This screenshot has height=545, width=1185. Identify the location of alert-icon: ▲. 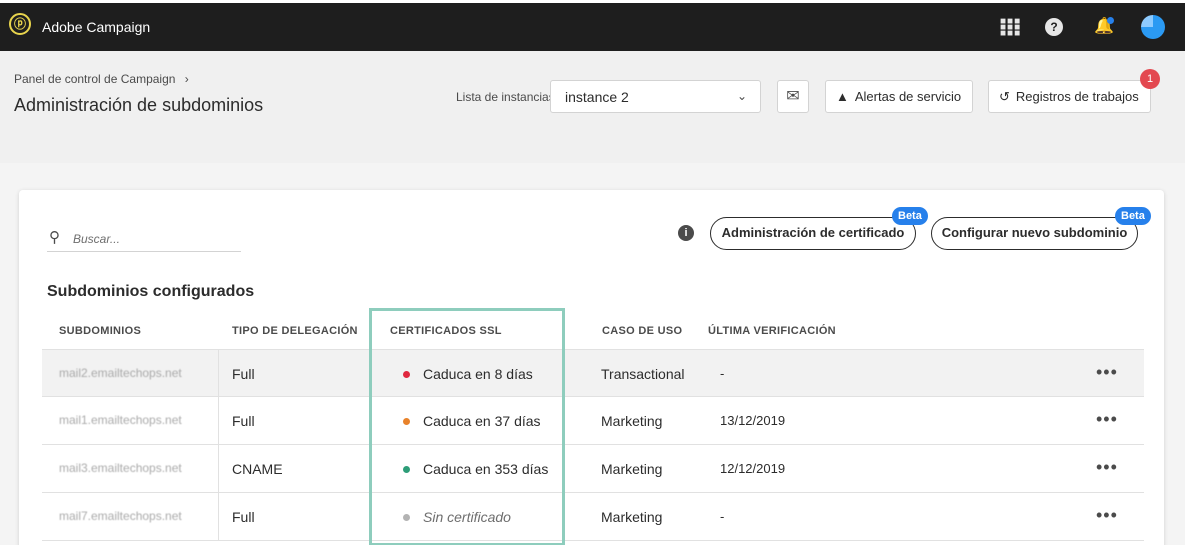
(842, 96).